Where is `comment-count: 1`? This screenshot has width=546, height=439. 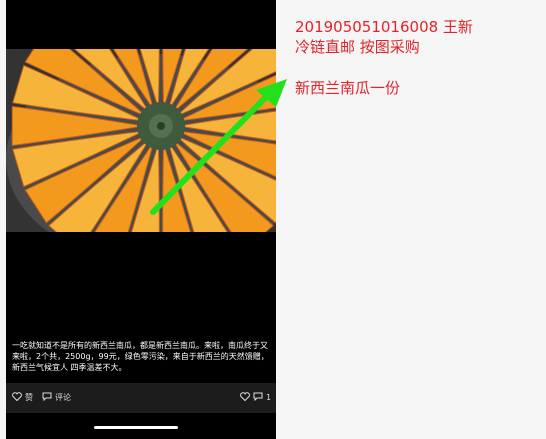 comment-count: 1 is located at coordinates (269, 397).